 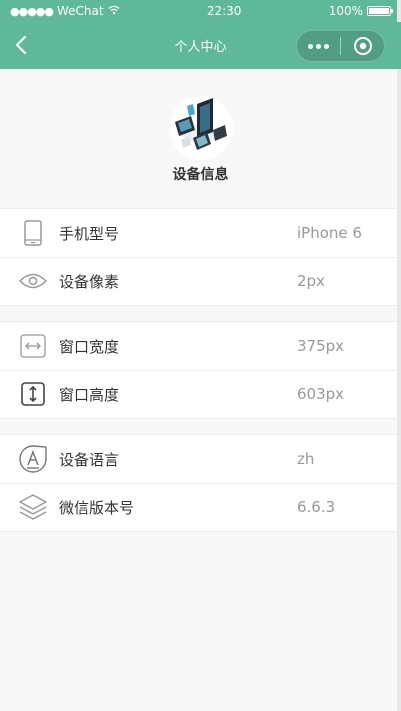 What do you see at coordinates (321, 394) in the screenshot?
I see `row-value: 603px` at bounding box center [321, 394].